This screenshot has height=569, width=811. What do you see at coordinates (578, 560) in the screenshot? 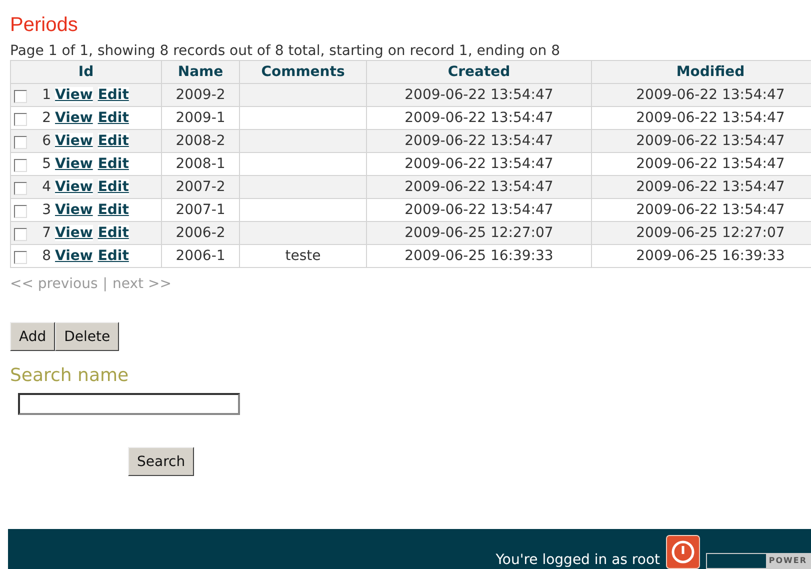
I see `login-status-text: You're logged in as root` at bounding box center [578, 560].